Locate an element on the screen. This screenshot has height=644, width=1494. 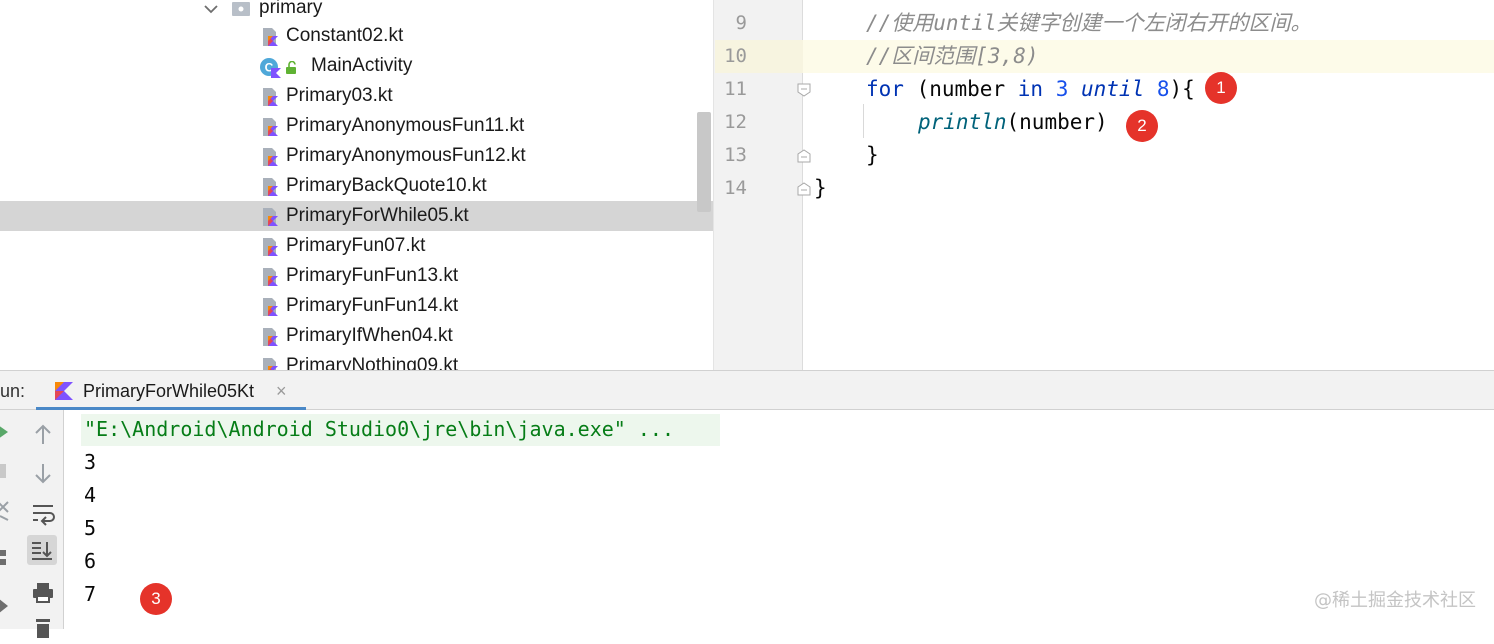
function-call: println is located at coordinates (962, 122).